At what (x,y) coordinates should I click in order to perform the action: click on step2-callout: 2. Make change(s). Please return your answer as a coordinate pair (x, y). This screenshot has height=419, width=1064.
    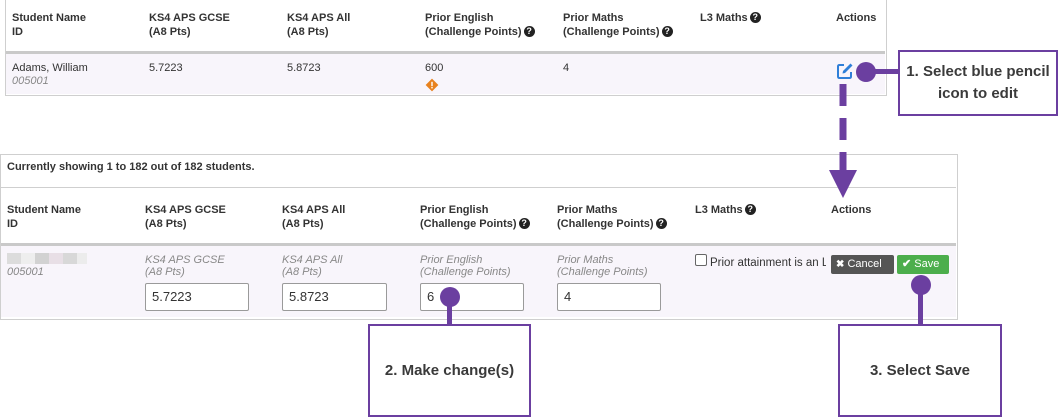
    Looking at the image, I should click on (449, 370).